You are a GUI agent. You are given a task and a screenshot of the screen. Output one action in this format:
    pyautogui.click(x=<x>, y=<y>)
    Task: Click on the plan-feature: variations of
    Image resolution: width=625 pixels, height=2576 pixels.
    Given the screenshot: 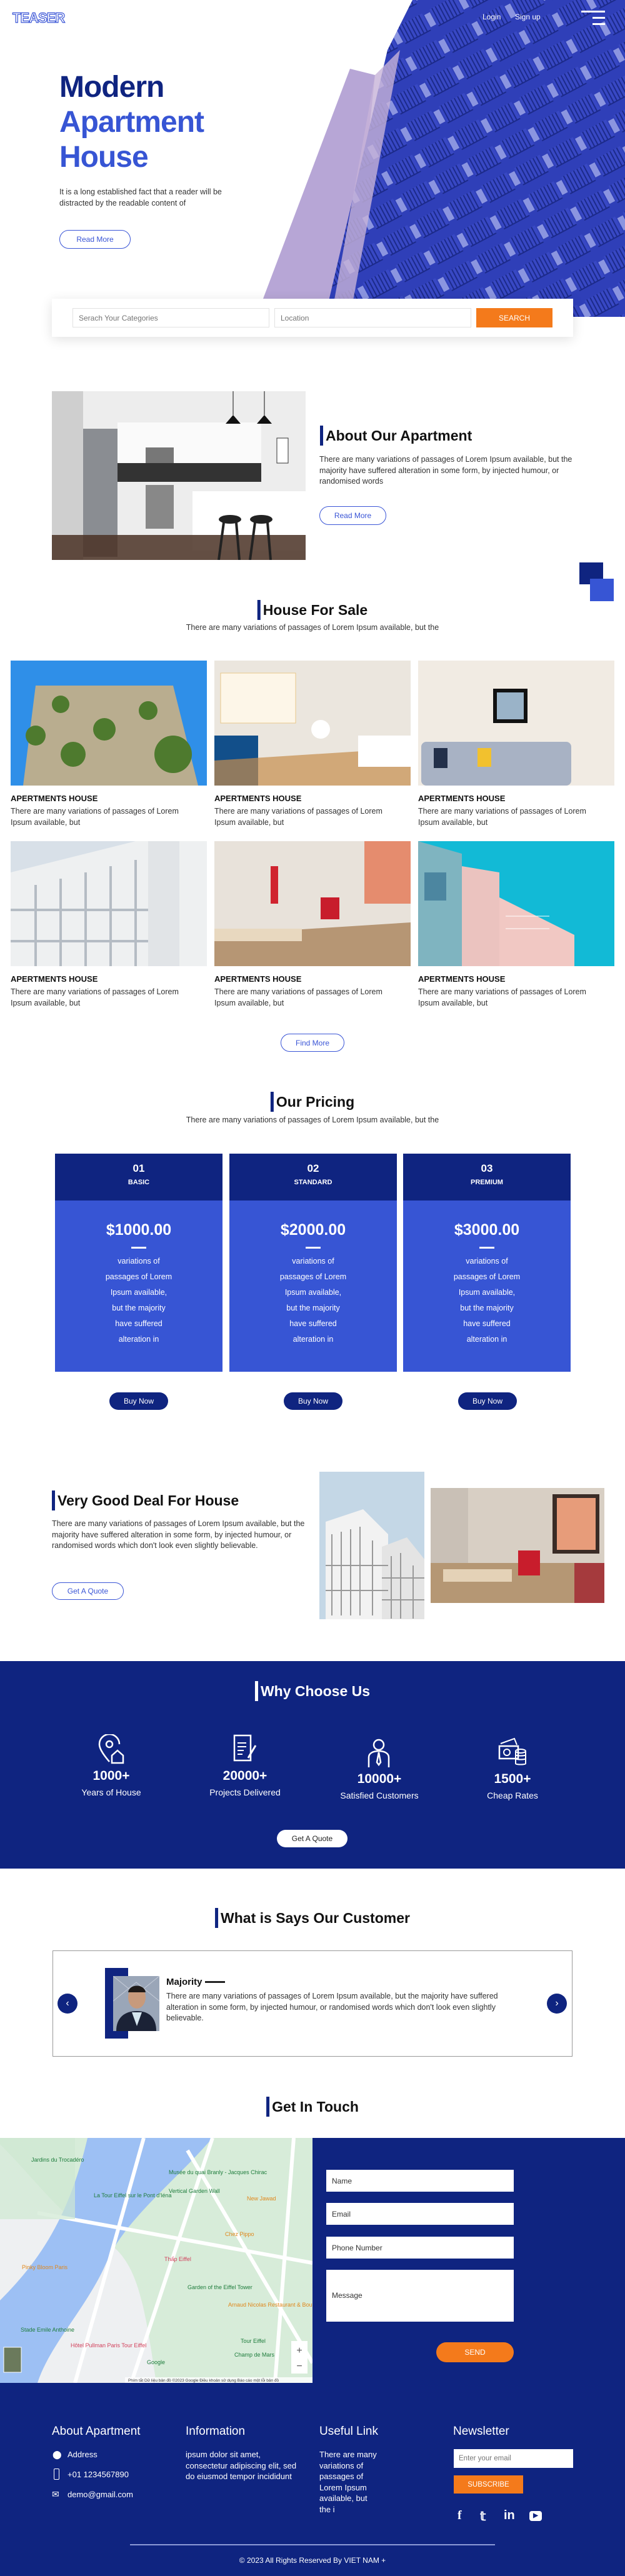 What is the action you would take?
    pyautogui.click(x=487, y=1261)
    